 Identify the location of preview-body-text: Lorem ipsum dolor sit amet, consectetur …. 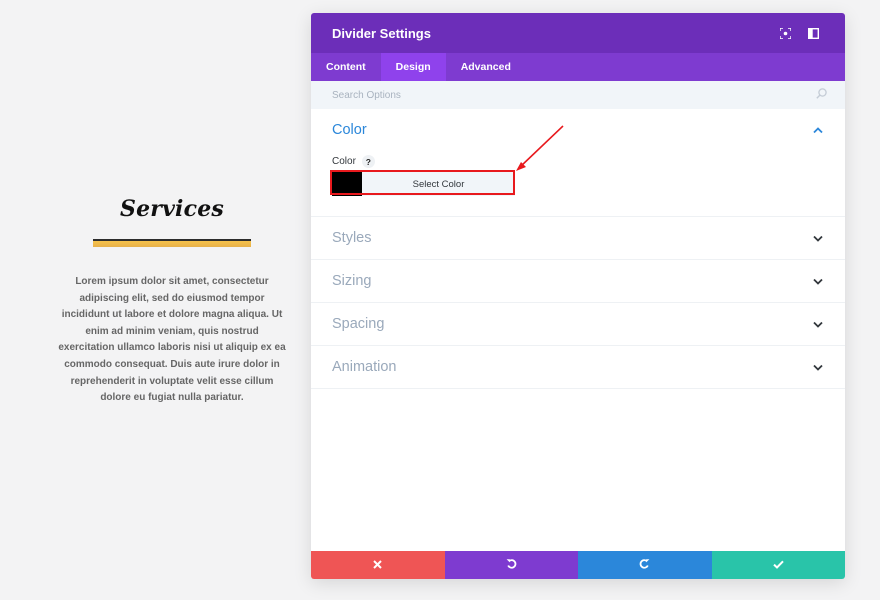
(172, 340).